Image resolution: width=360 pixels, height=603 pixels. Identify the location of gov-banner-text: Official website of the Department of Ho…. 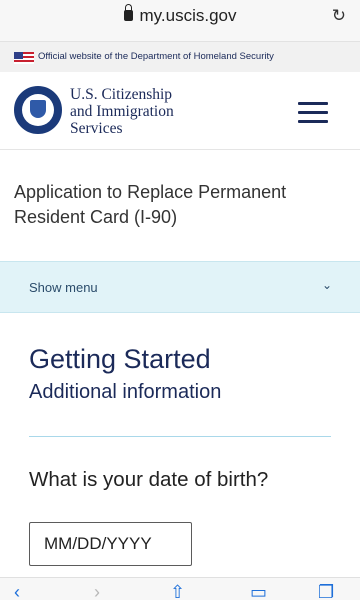
(156, 56).